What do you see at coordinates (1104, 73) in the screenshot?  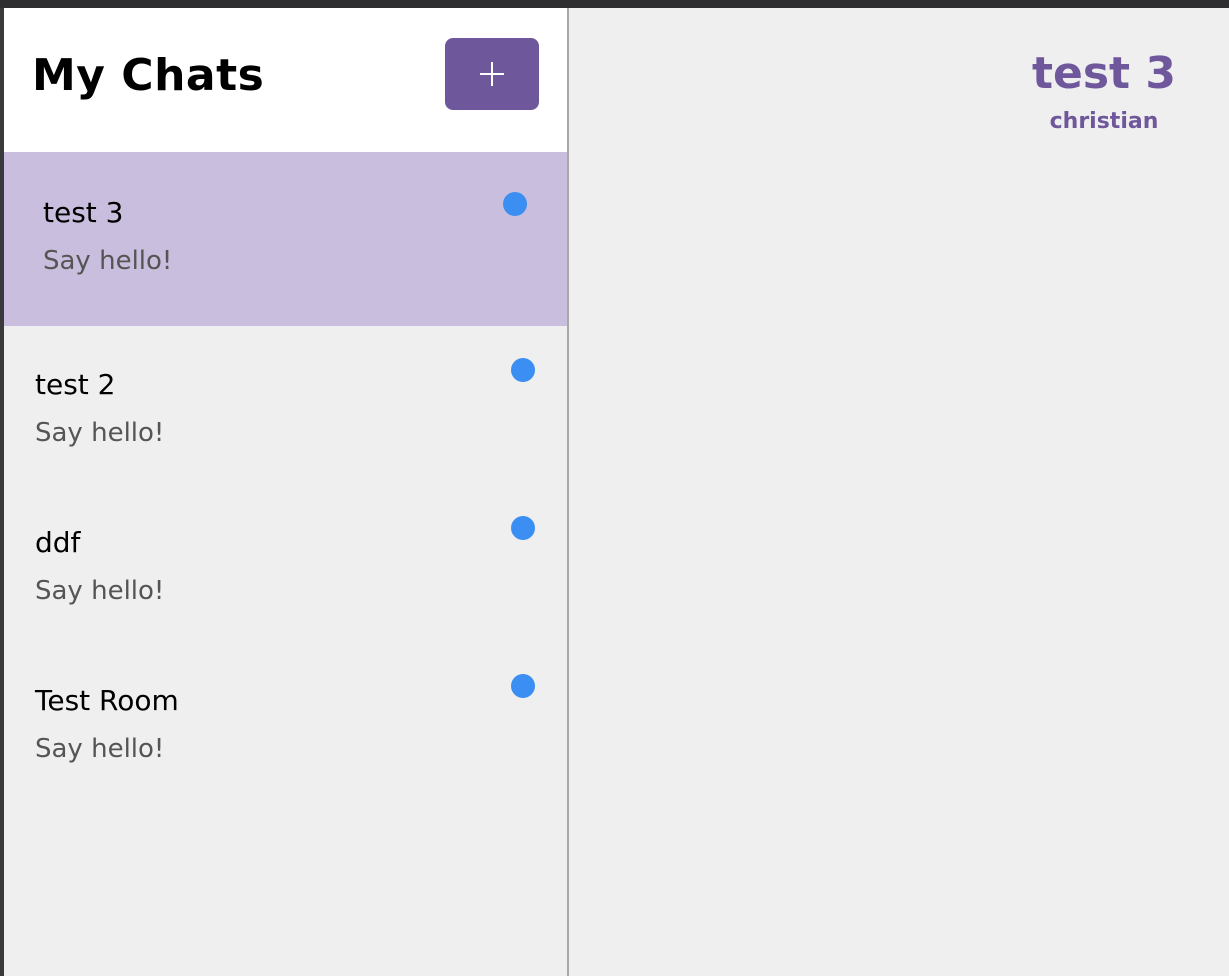 I see `chat-header-title: test 3` at bounding box center [1104, 73].